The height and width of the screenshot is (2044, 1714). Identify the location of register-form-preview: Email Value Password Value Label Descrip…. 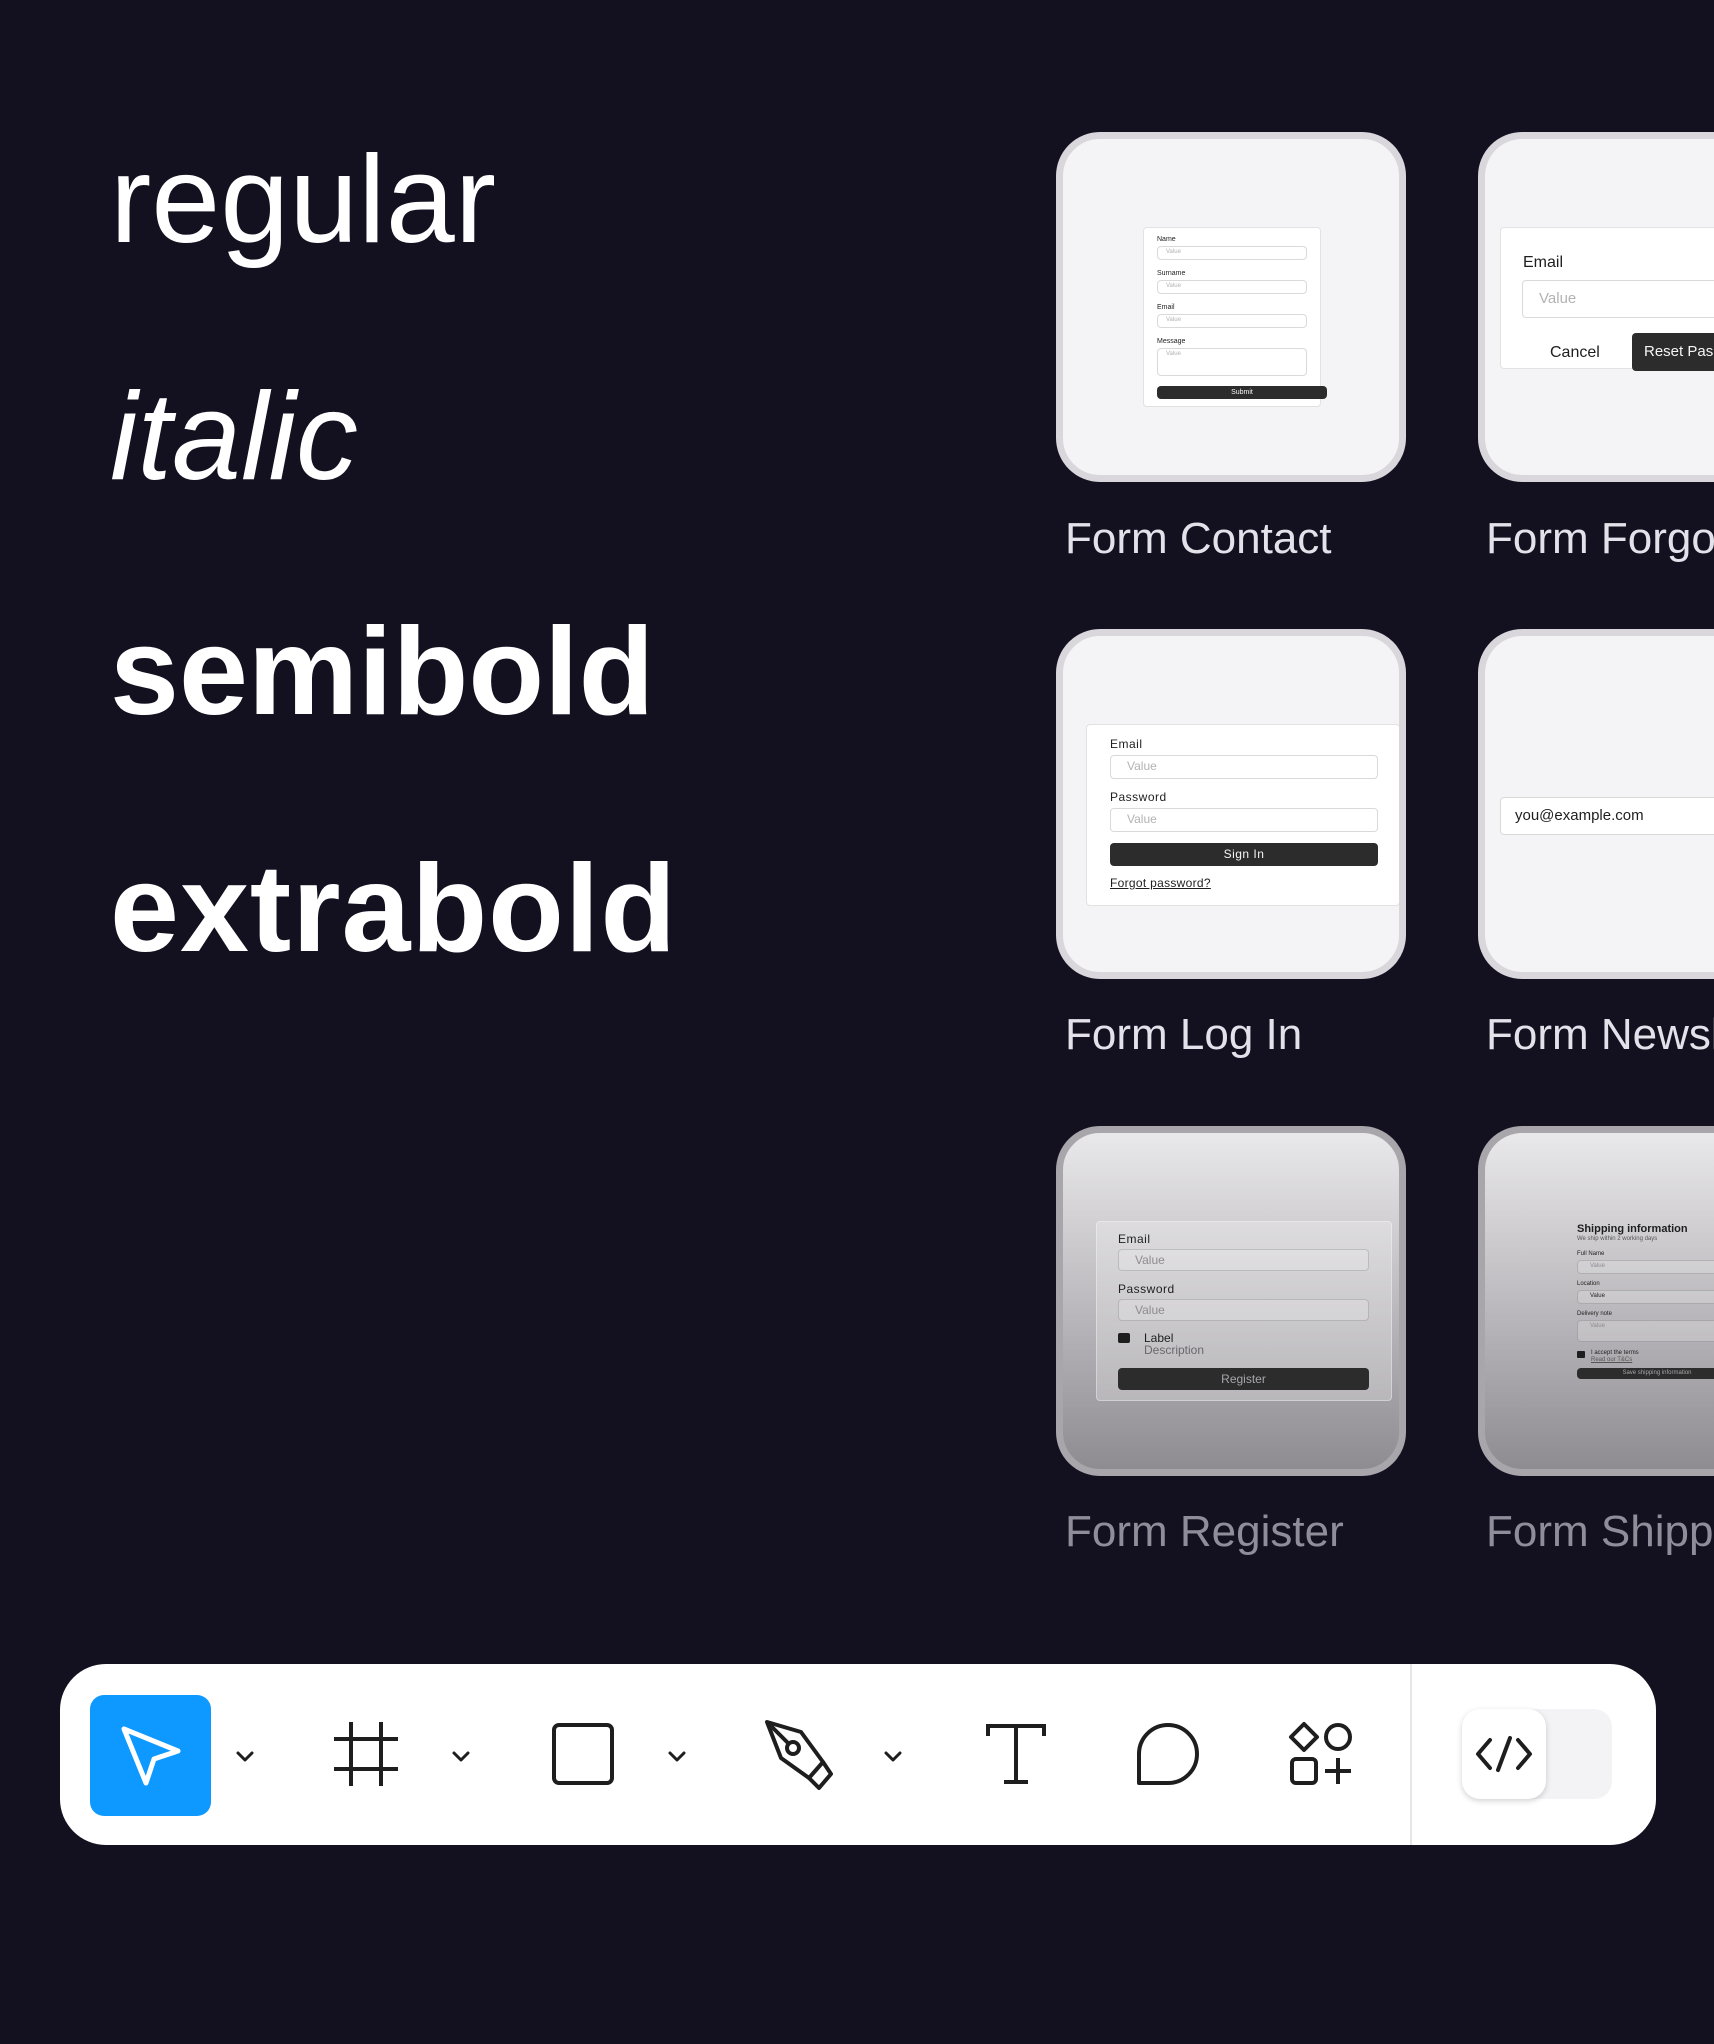
(1244, 1311).